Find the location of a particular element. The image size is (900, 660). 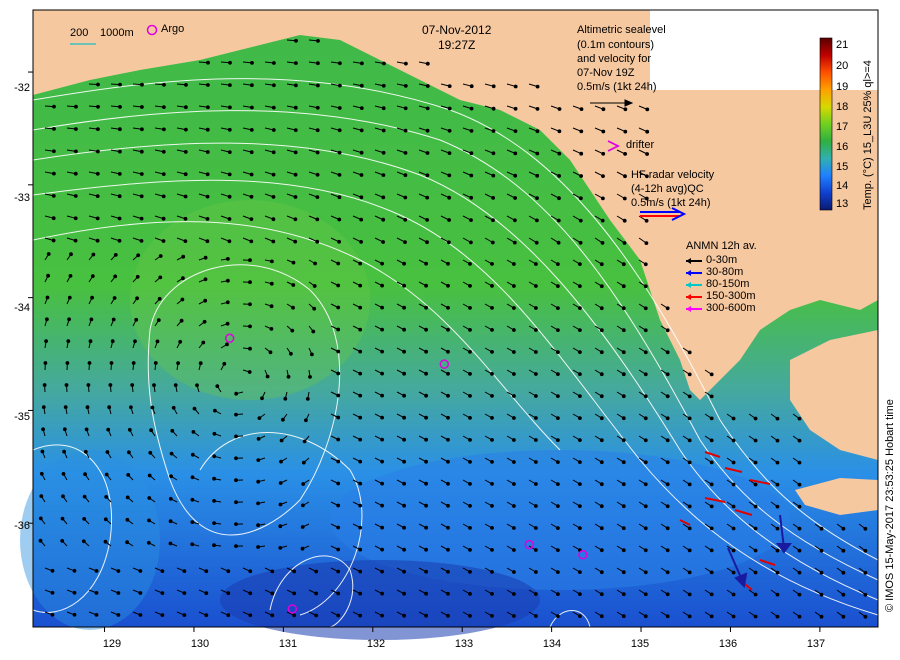

x-tick-label: 136 is located at coordinates (728, 644).